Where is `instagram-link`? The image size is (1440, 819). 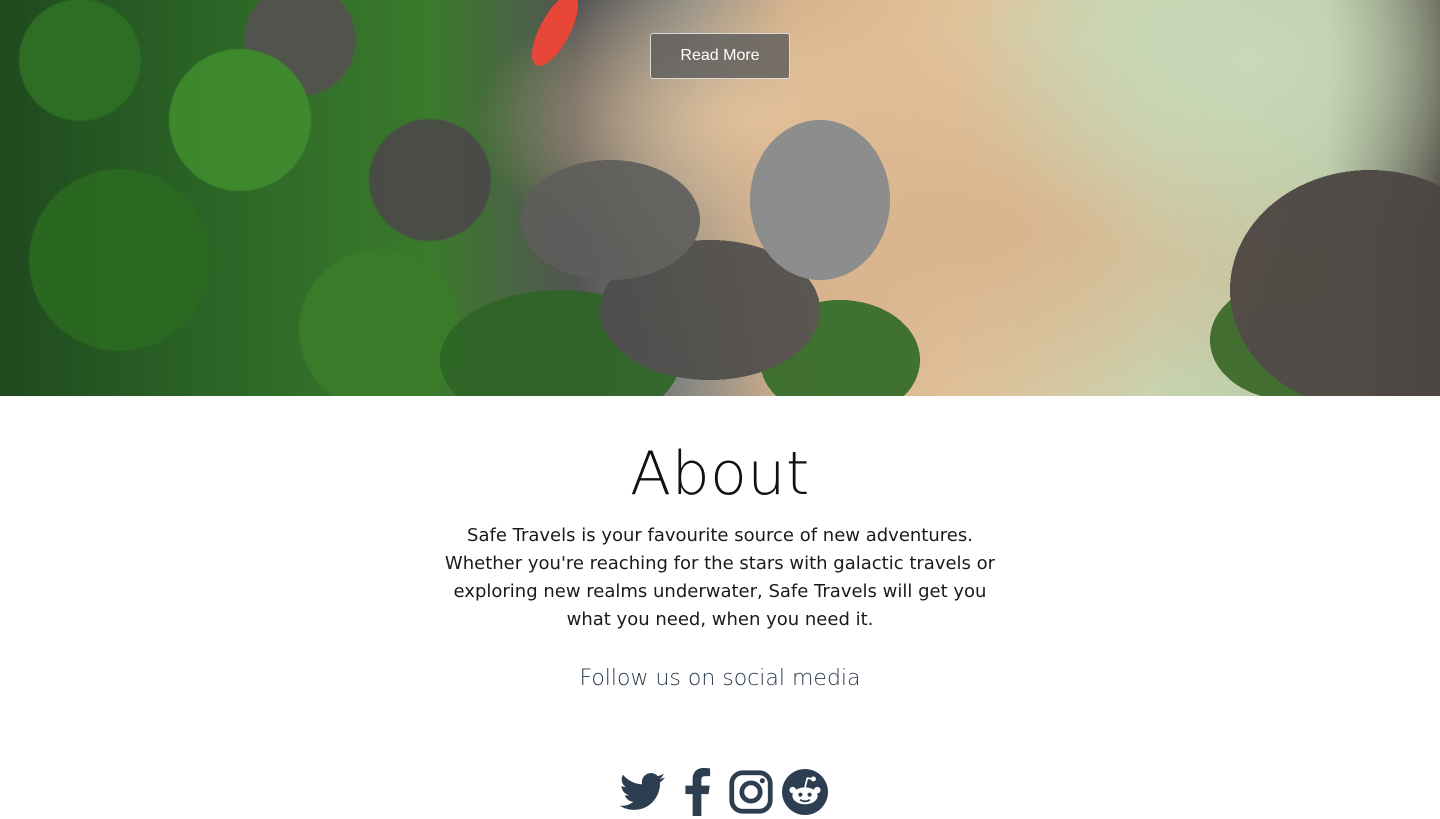 instagram-link is located at coordinates (751, 792).